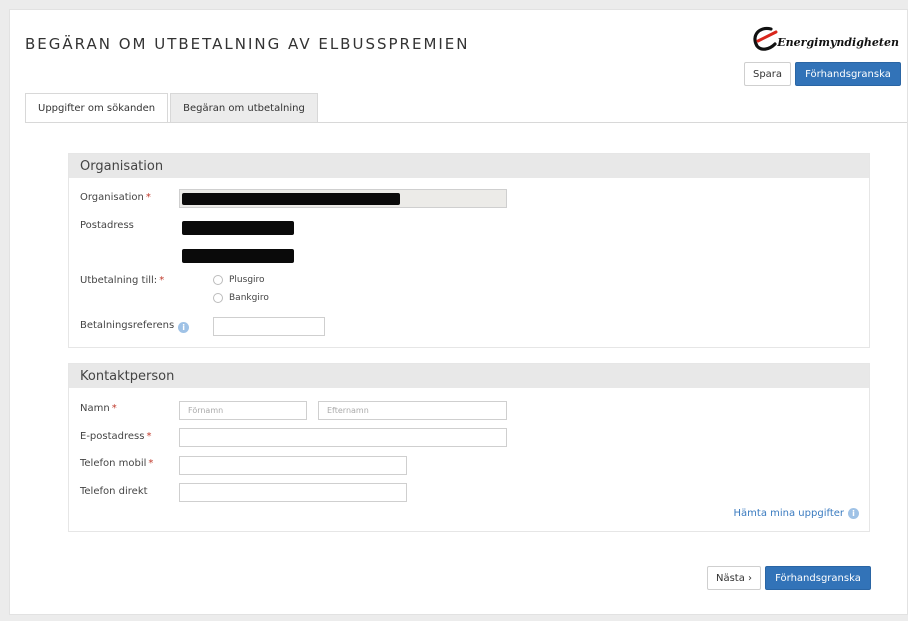 The image size is (908, 621). I want to click on ref-label: Betalningsreferens i, so click(135, 326).